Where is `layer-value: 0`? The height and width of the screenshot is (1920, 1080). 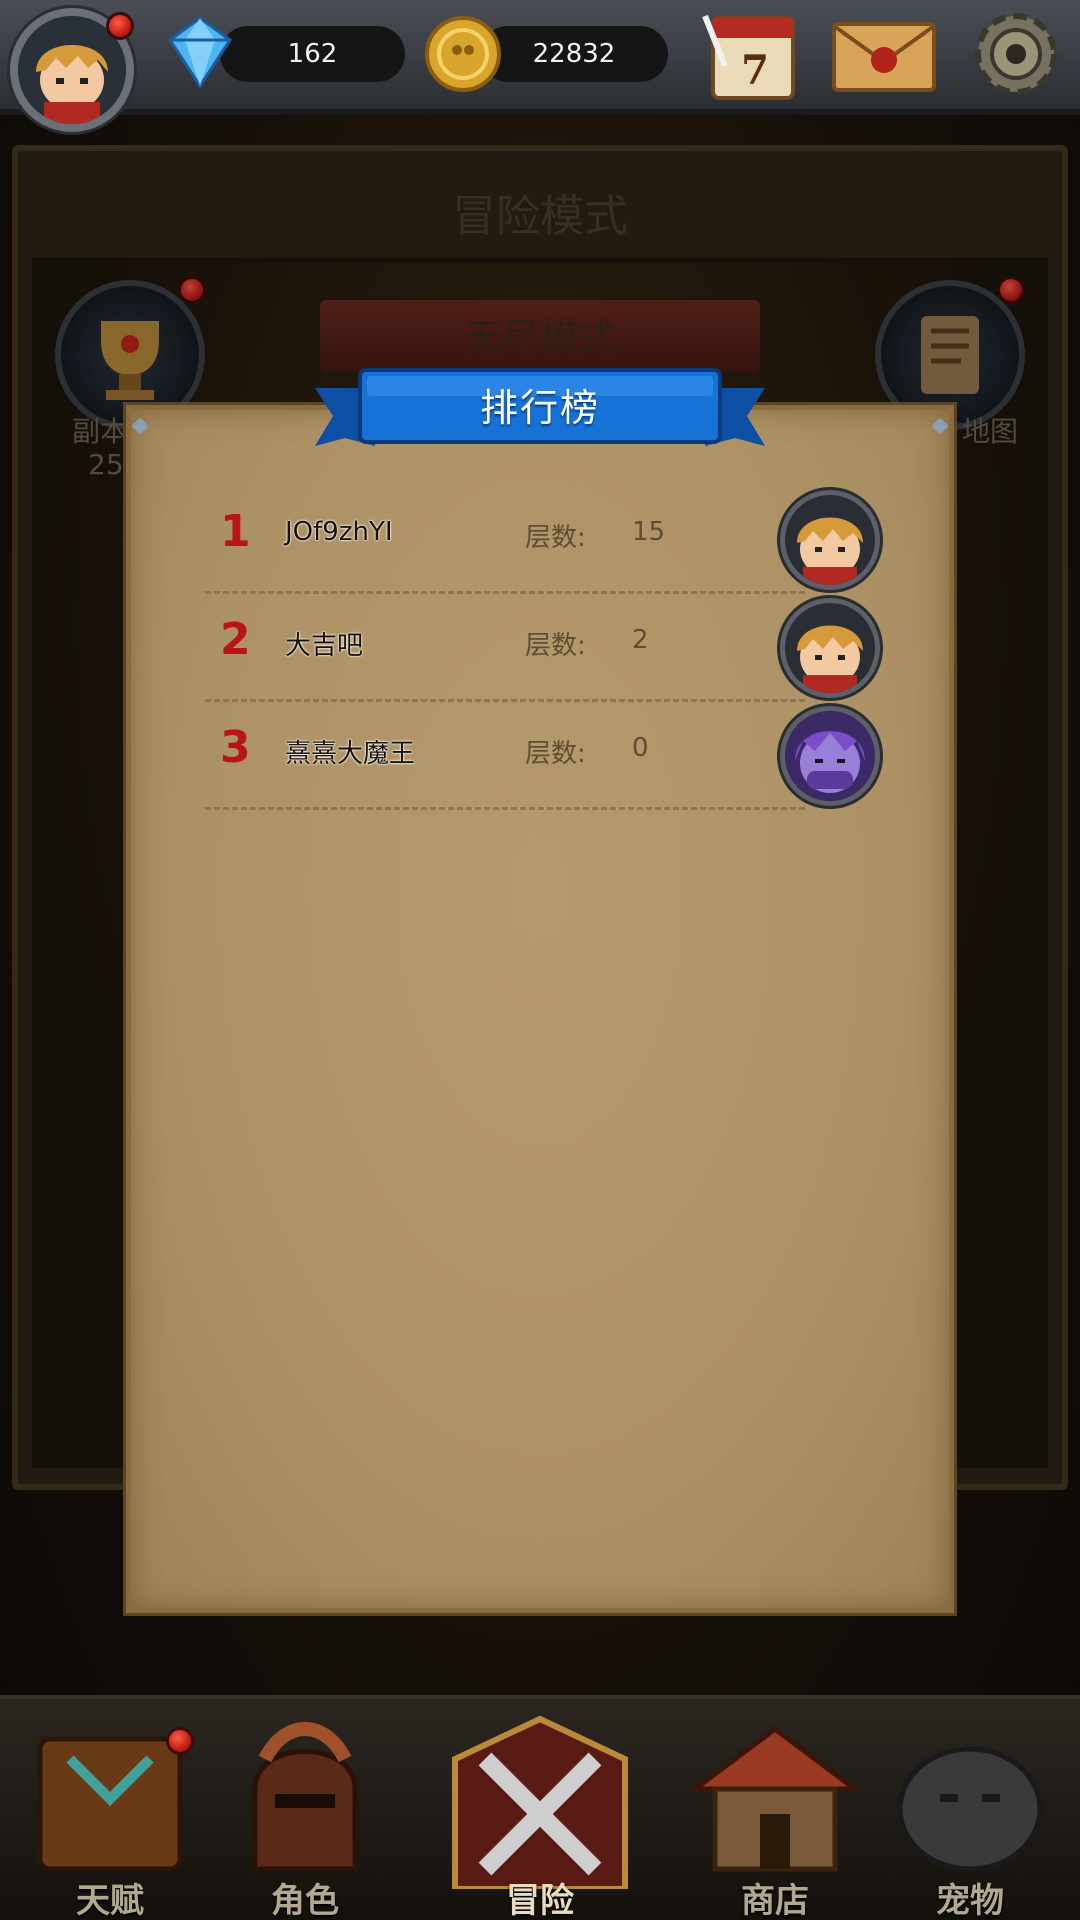 layer-value: 0 is located at coordinates (640, 748).